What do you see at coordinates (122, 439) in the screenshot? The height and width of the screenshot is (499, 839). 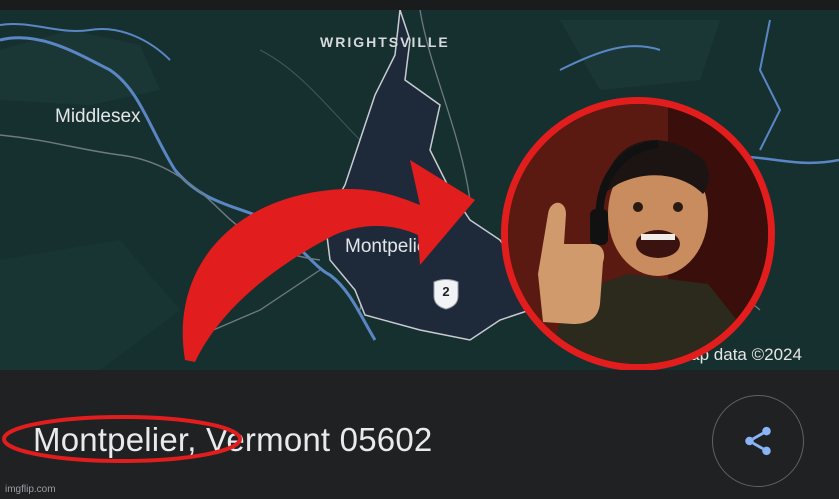 I see `red-ellipse-highlight` at bounding box center [122, 439].